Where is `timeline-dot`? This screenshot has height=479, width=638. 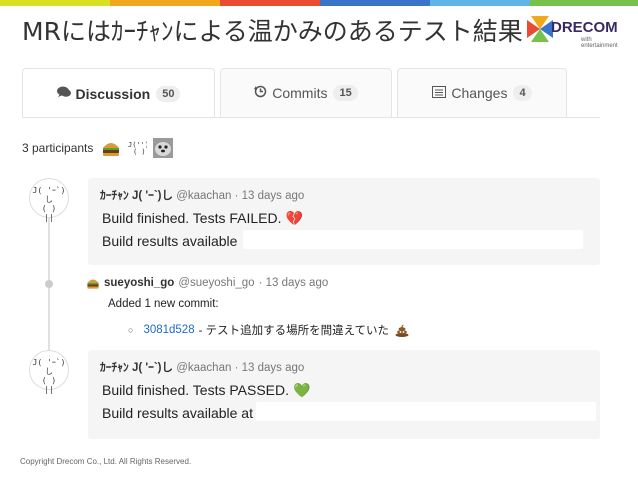 timeline-dot is located at coordinates (49, 284).